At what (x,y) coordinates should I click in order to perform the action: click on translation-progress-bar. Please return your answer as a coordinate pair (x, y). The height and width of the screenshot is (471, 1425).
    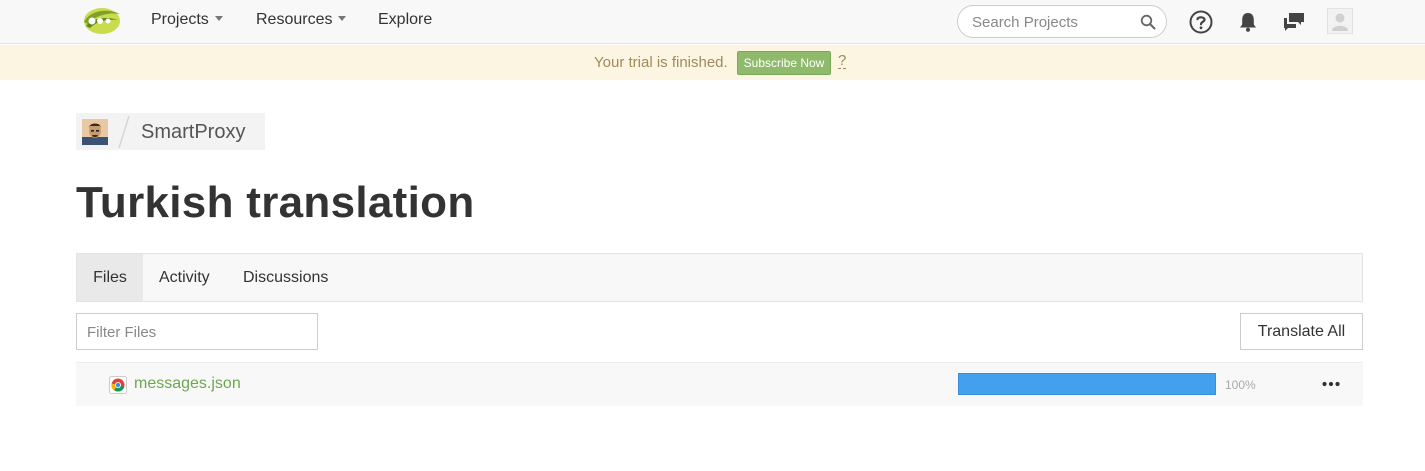
    Looking at the image, I should click on (1087, 384).